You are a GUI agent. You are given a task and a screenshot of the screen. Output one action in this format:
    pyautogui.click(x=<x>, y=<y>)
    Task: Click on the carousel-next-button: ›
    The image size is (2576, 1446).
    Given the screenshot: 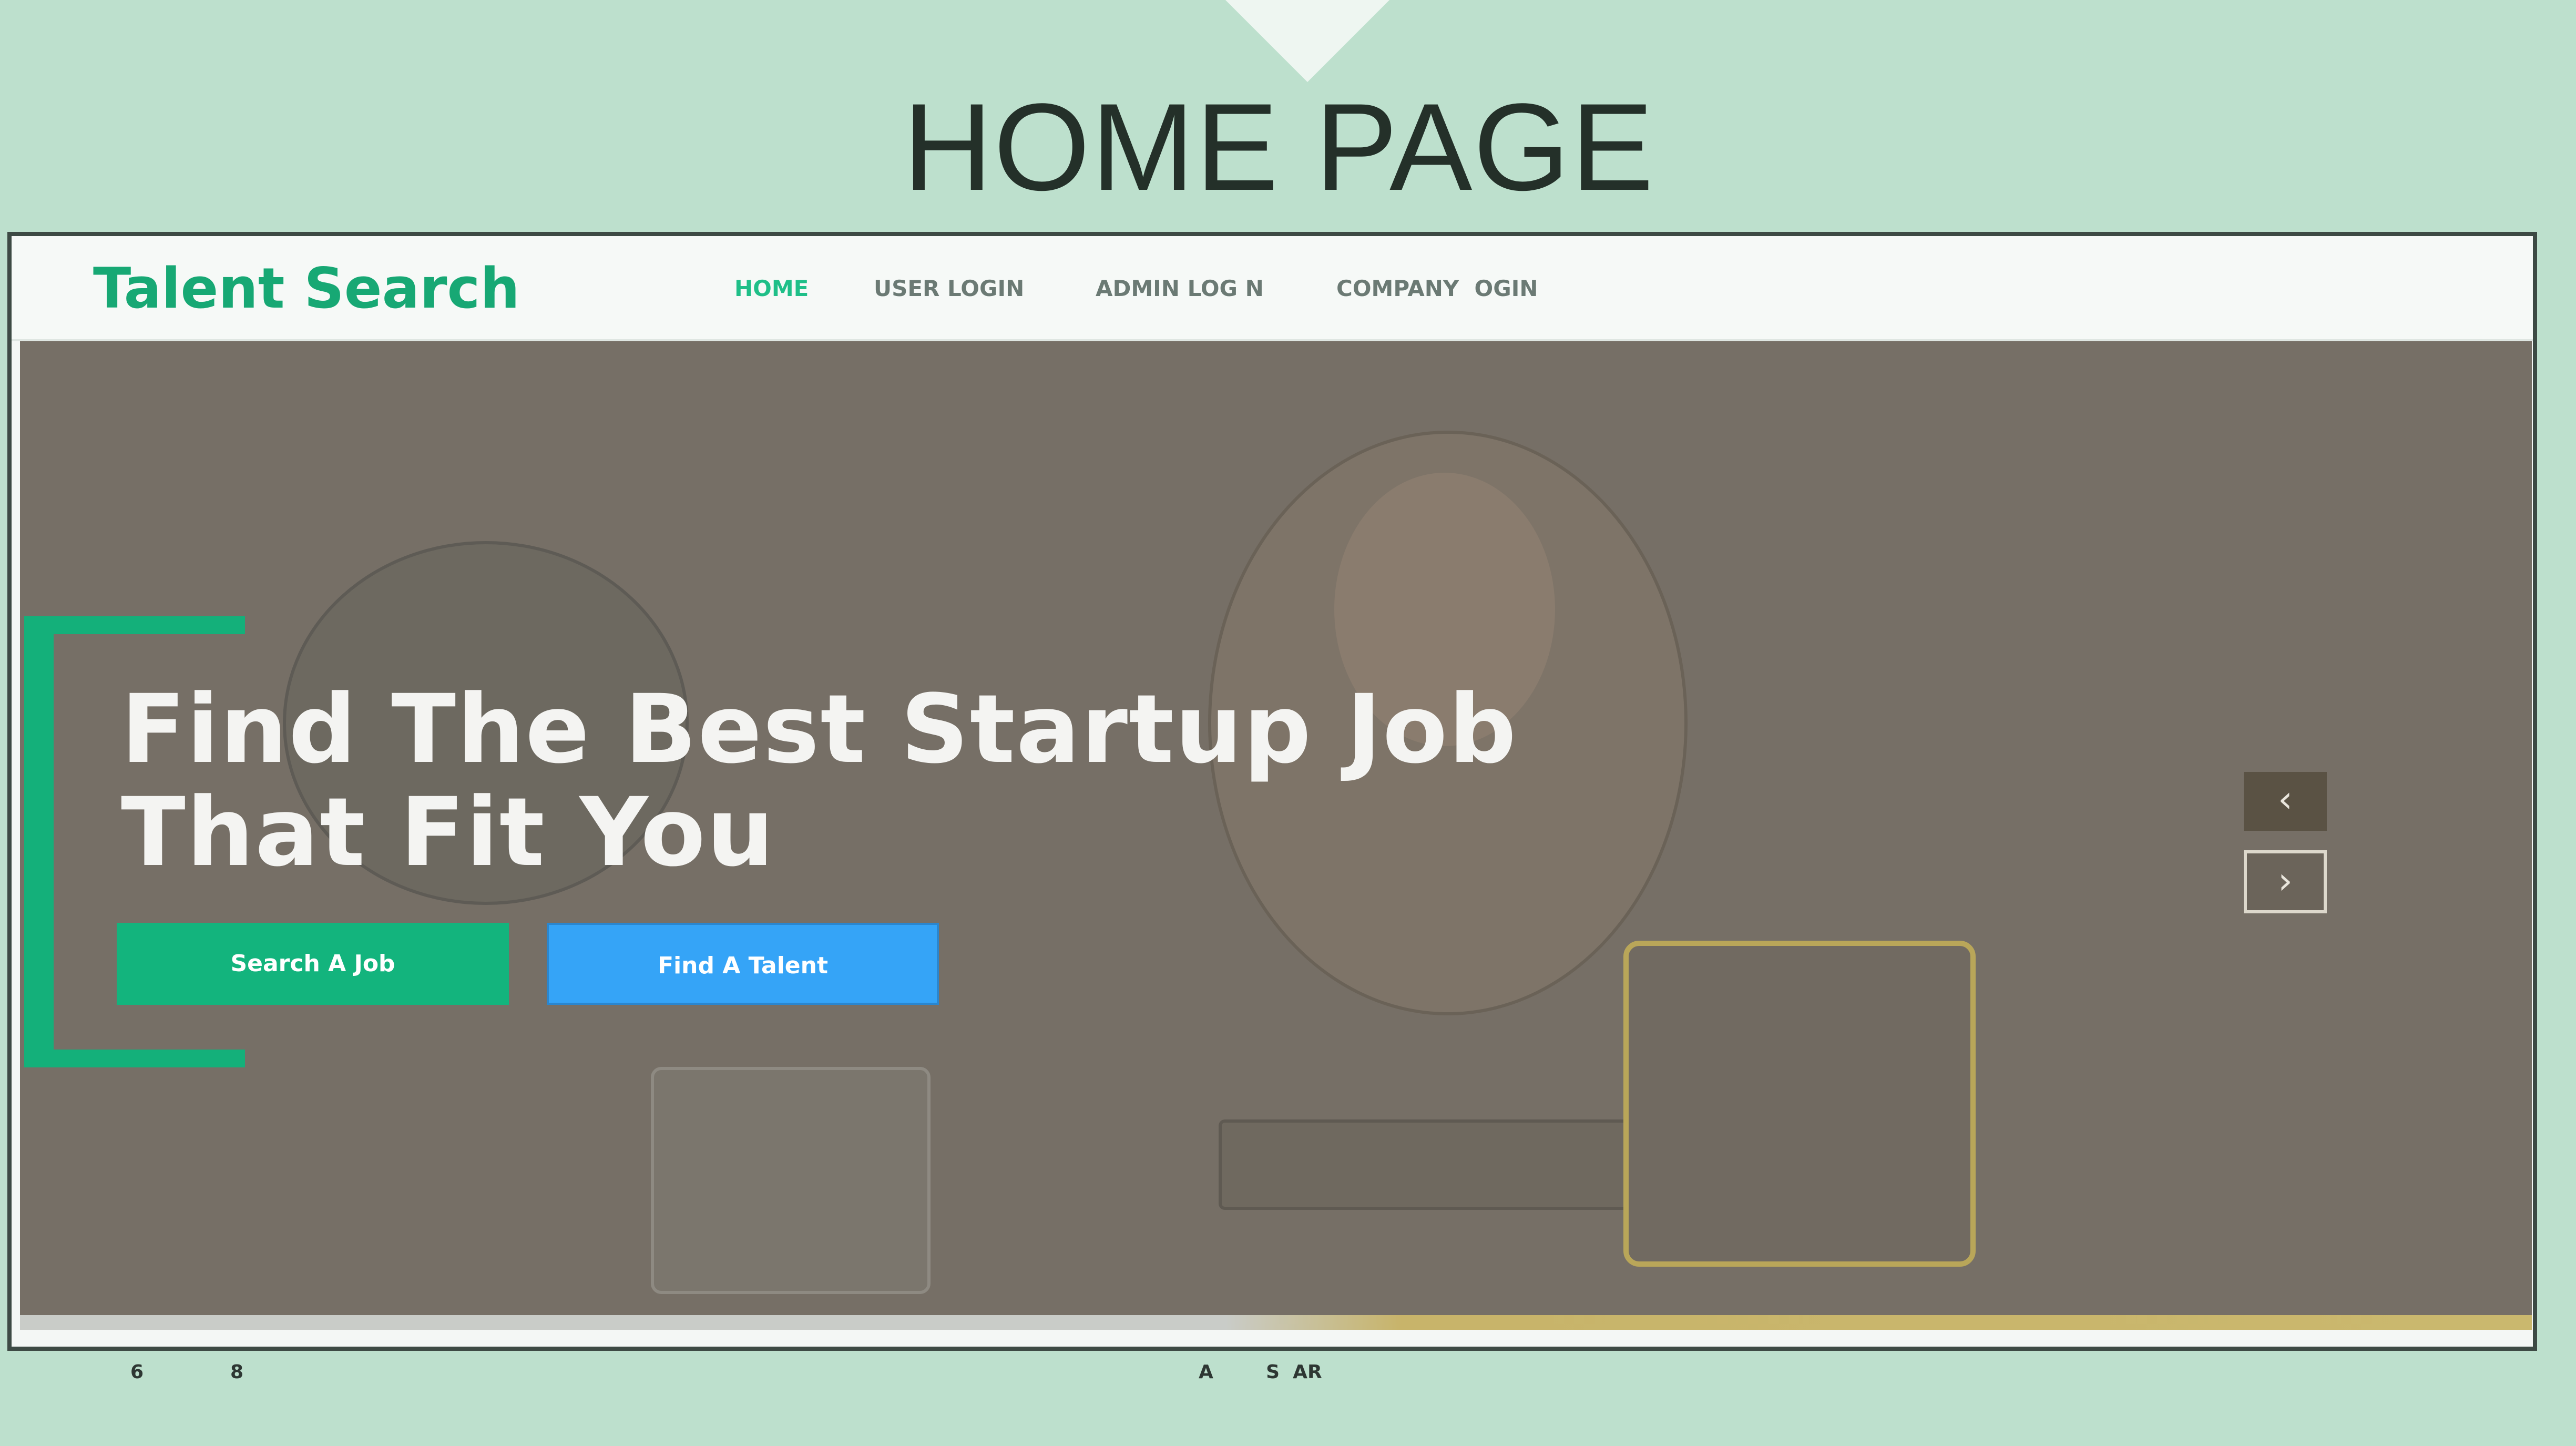 What is the action you would take?
    pyautogui.click(x=2285, y=881)
    